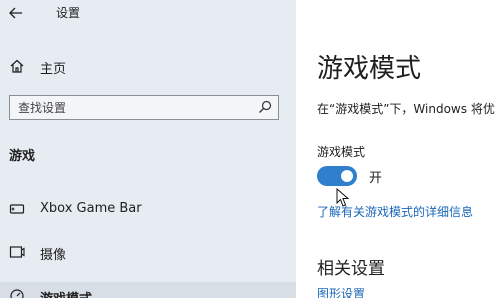 The width and height of the screenshot is (500, 298). Describe the element at coordinates (337, 176) in the screenshot. I see `game-mode-toggle` at that location.